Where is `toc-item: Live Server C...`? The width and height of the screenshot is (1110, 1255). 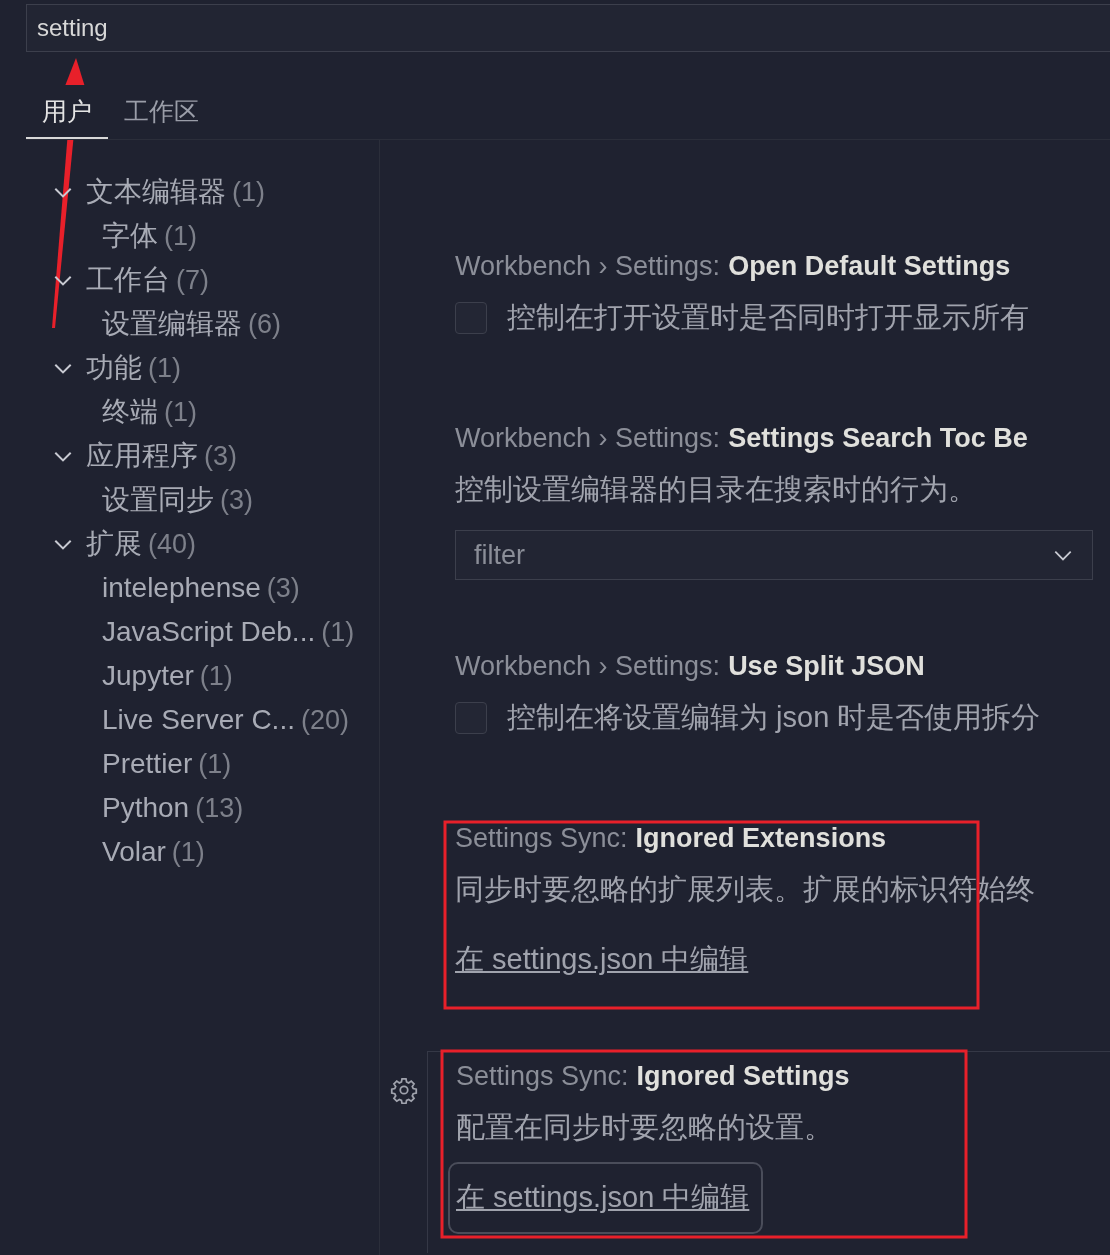
toc-item: Live Server C... is located at coordinates (198, 720).